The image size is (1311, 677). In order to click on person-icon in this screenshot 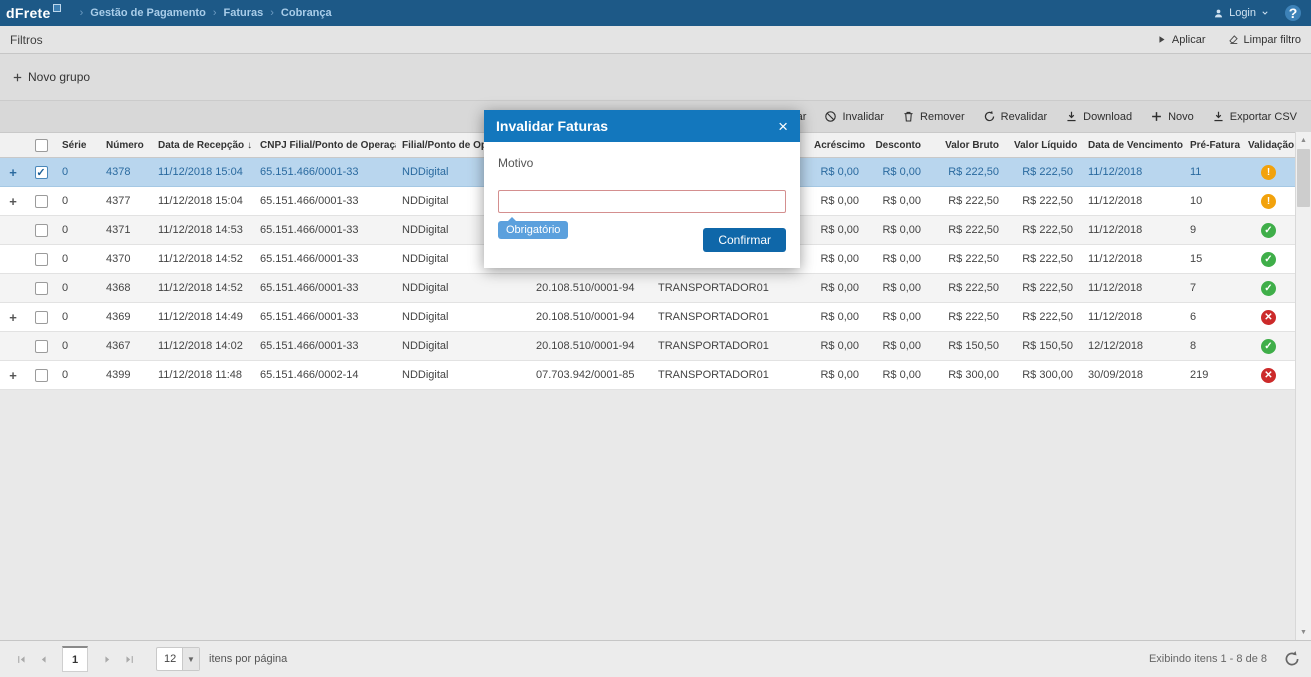, I will do `click(1219, 13)`.